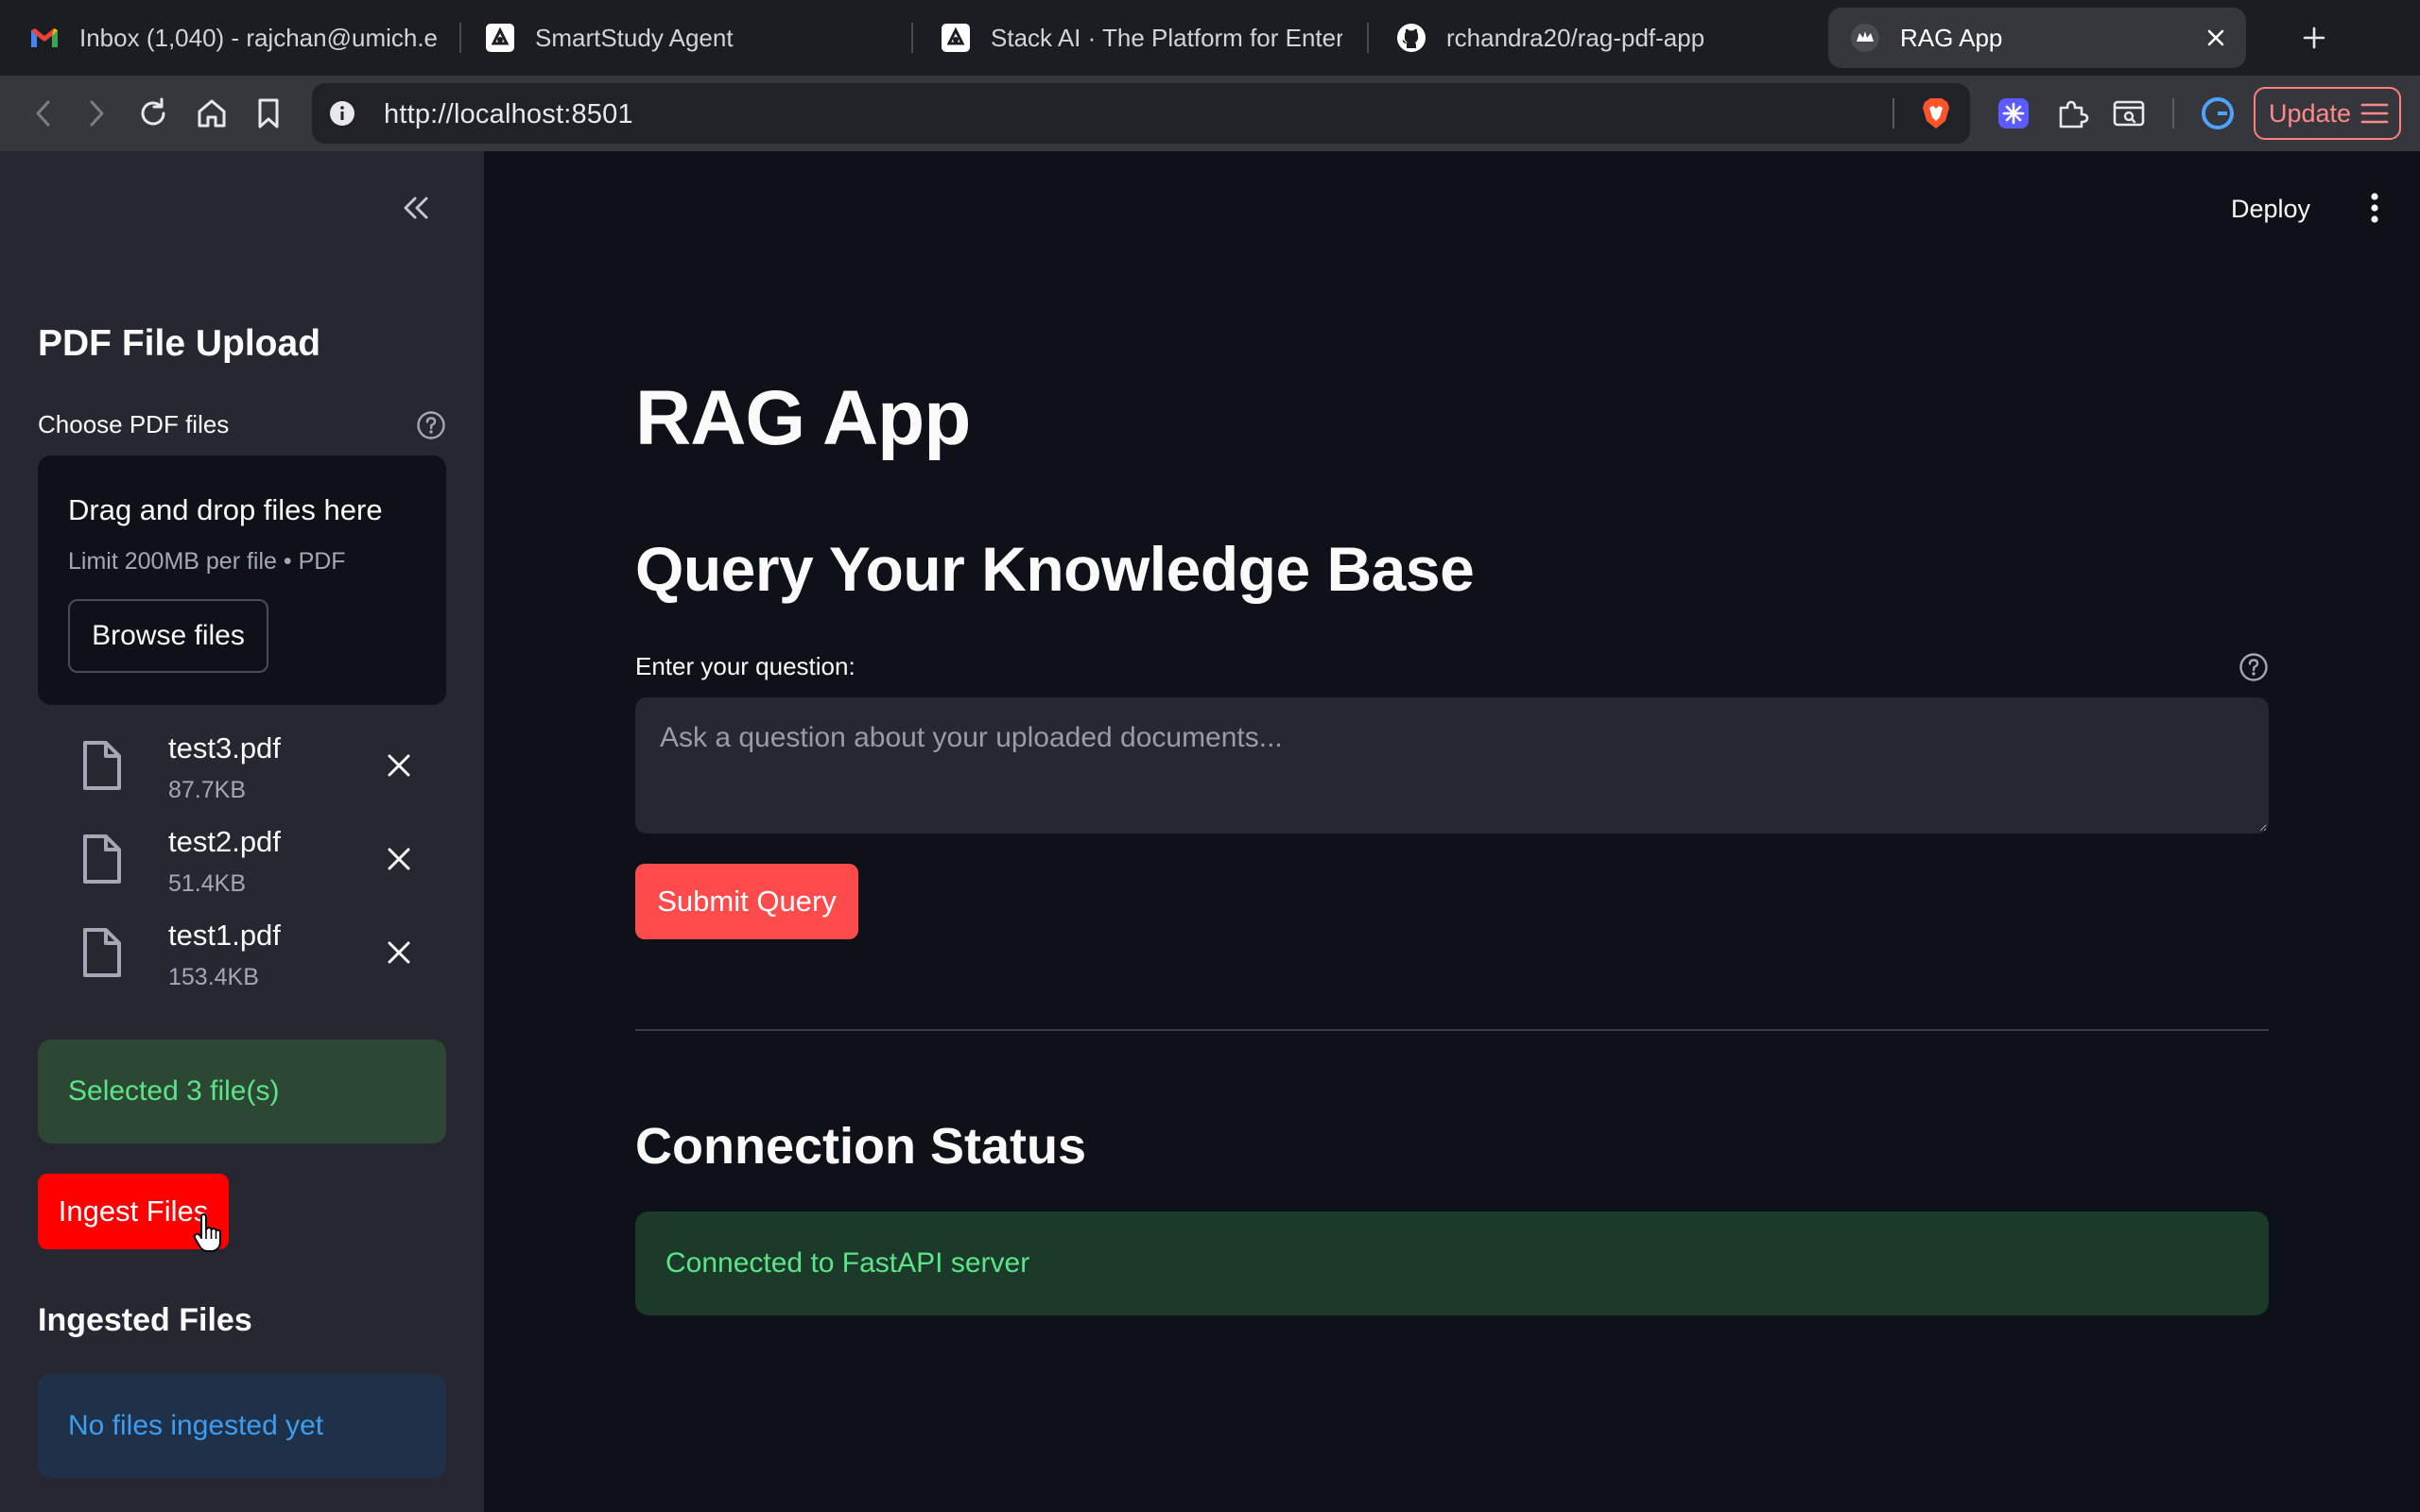 This screenshot has width=2420, height=1512. What do you see at coordinates (44, 38) in the screenshot?
I see `gmail-icon` at bounding box center [44, 38].